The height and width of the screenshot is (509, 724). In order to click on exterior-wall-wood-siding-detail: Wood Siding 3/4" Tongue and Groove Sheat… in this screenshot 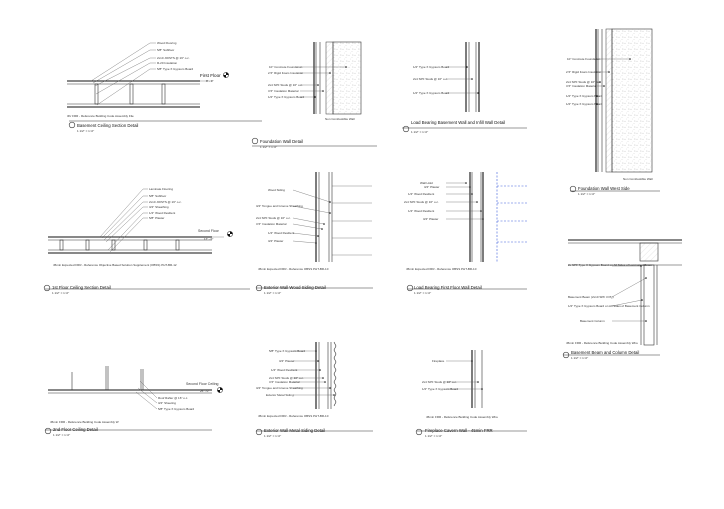, I will do `click(314, 233)`.